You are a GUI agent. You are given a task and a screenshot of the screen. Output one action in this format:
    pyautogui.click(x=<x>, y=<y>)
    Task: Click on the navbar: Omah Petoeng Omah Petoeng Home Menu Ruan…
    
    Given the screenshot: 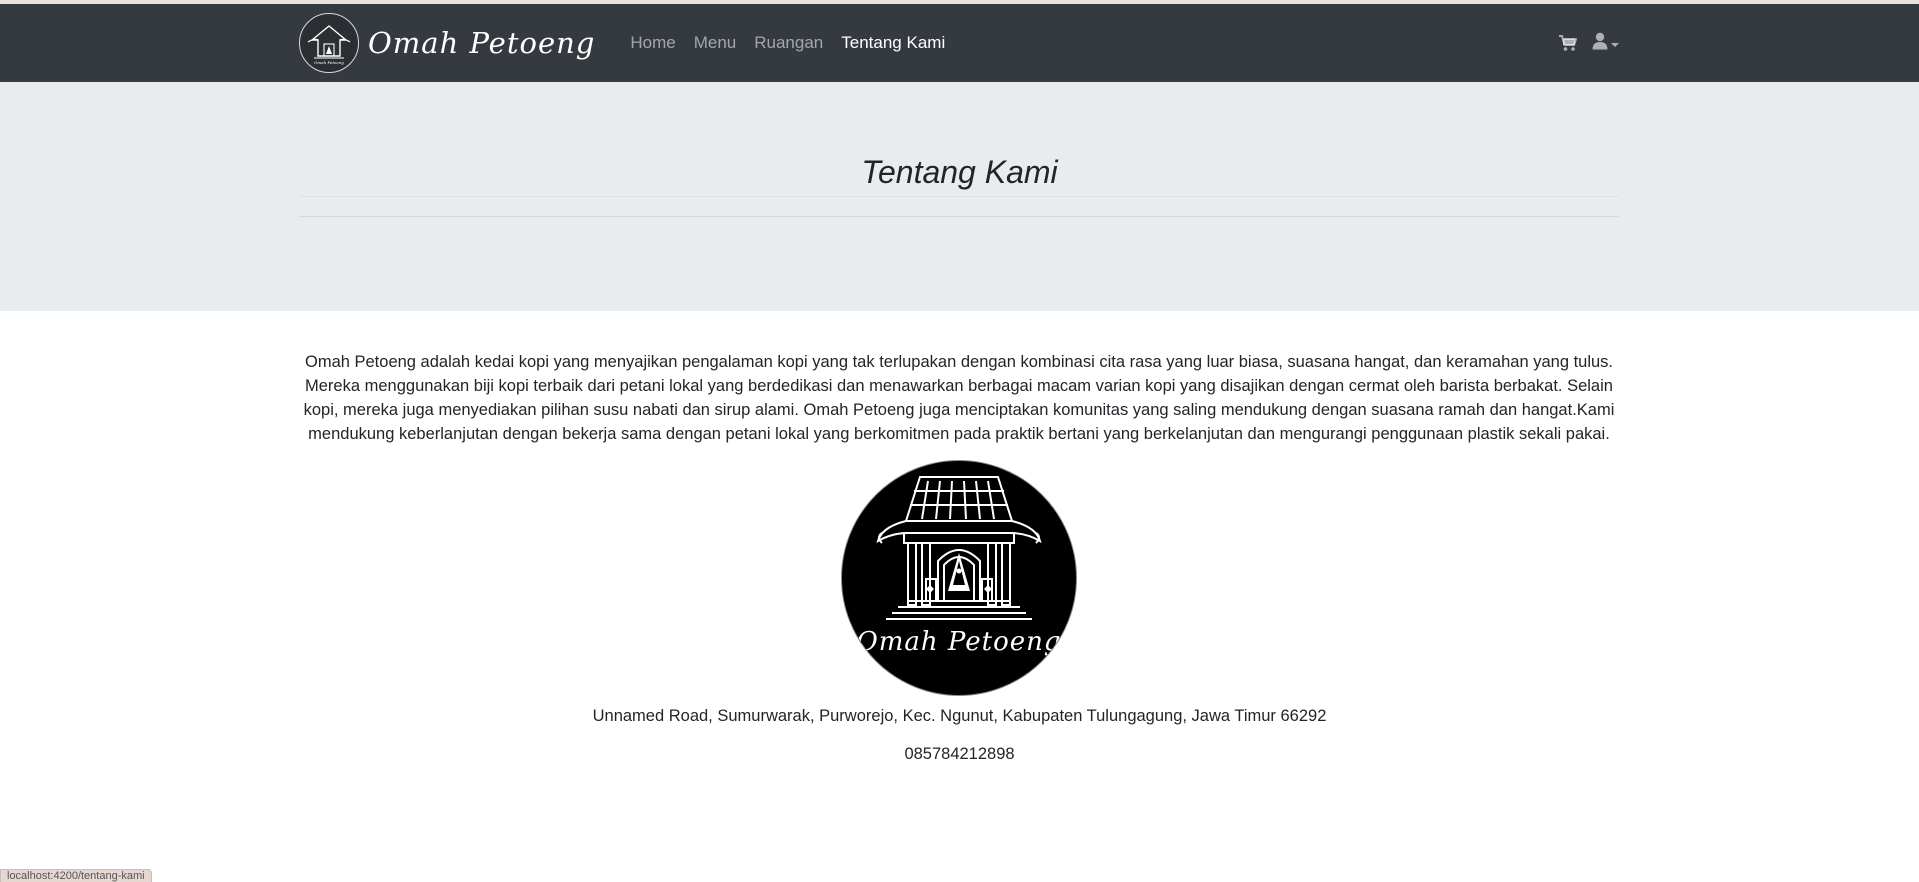 What is the action you would take?
    pyautogui.click(x=959, y=43)
    